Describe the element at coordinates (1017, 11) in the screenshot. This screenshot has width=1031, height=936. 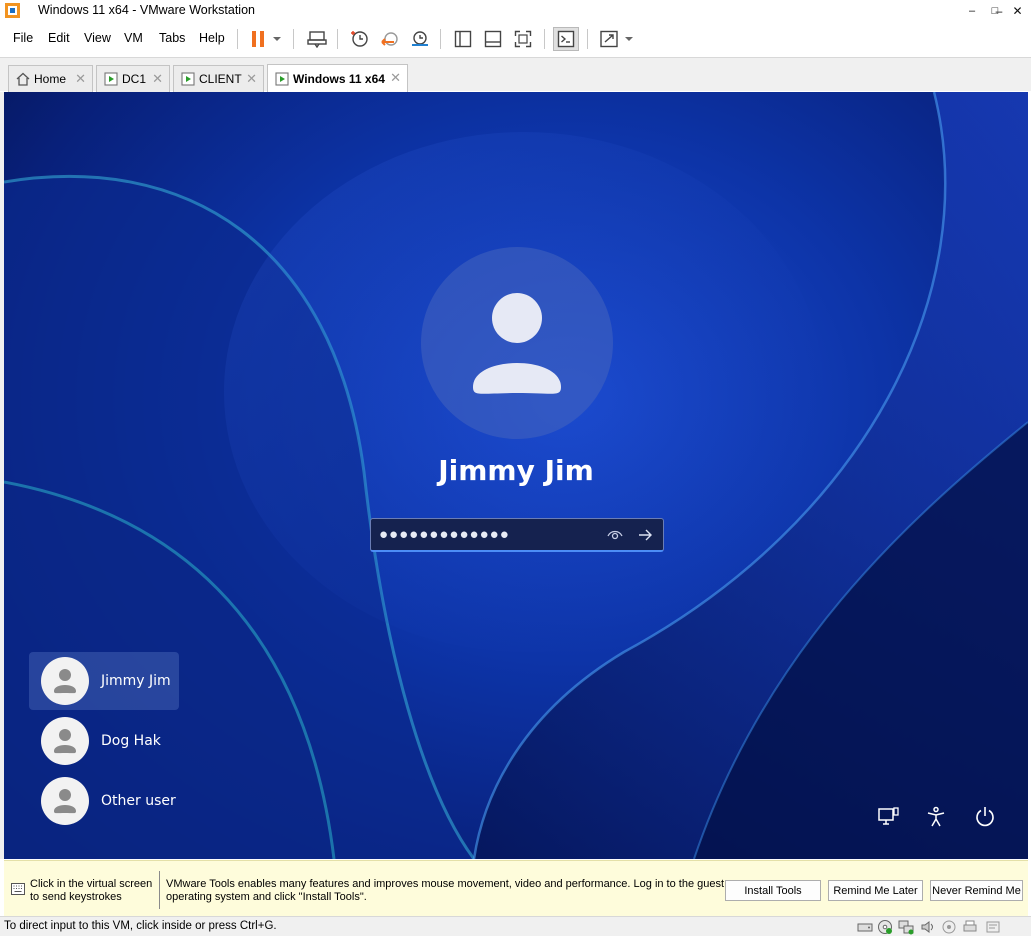
I see `close-icon: ✕` at that location.